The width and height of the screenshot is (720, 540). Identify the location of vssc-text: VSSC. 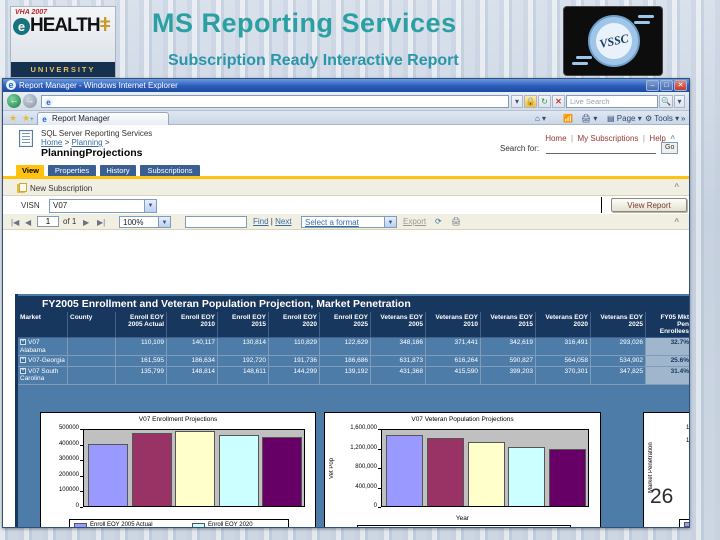
(614, 41).